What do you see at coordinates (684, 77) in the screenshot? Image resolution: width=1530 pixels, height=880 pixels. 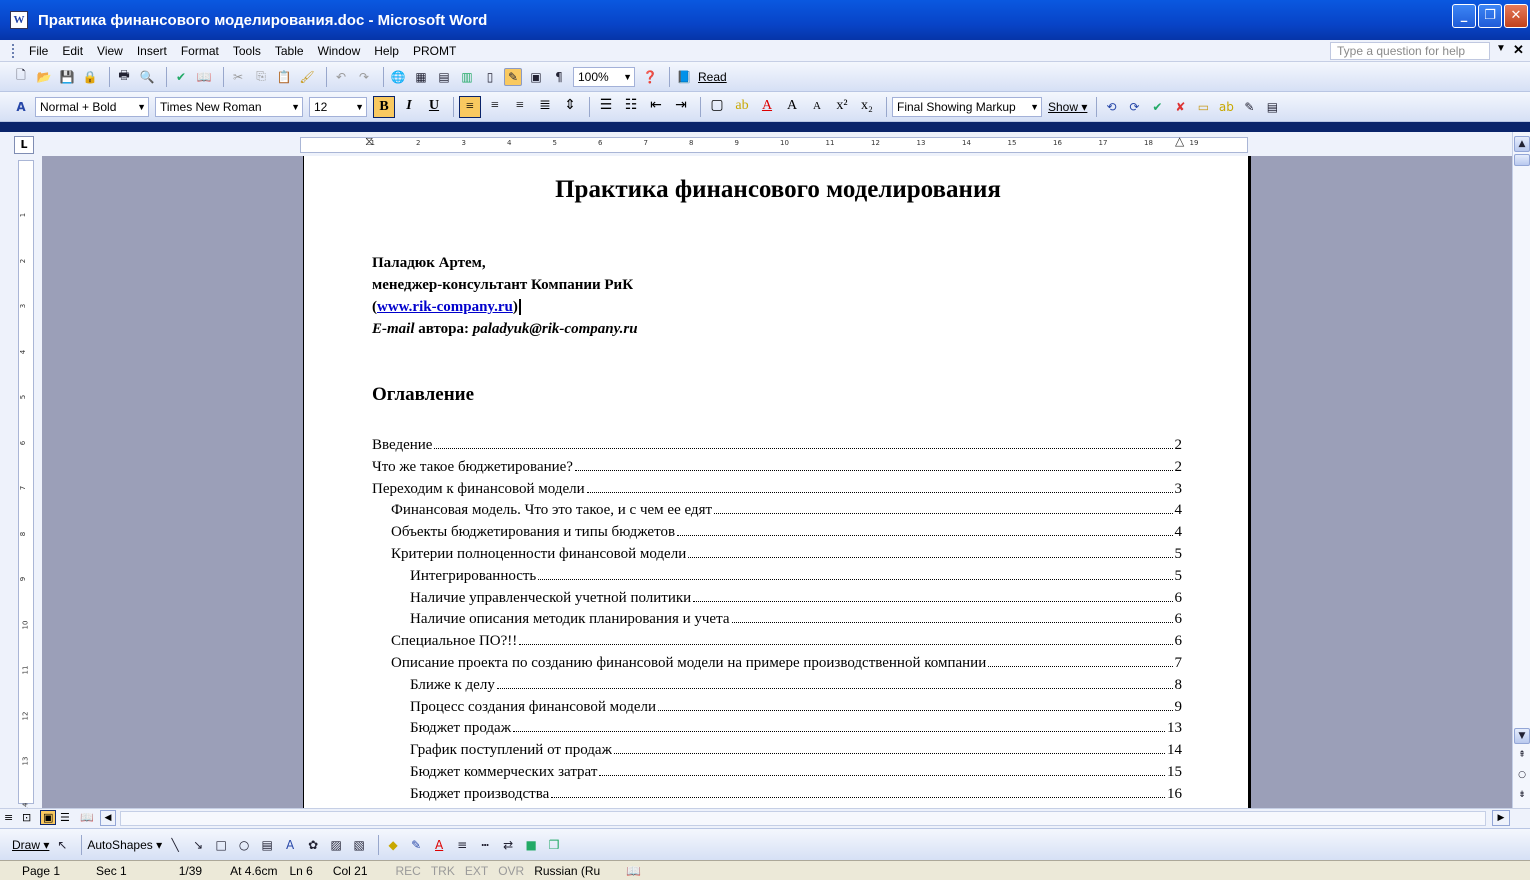 I see `read-icon: 📘` at bounding box center [684, 77].